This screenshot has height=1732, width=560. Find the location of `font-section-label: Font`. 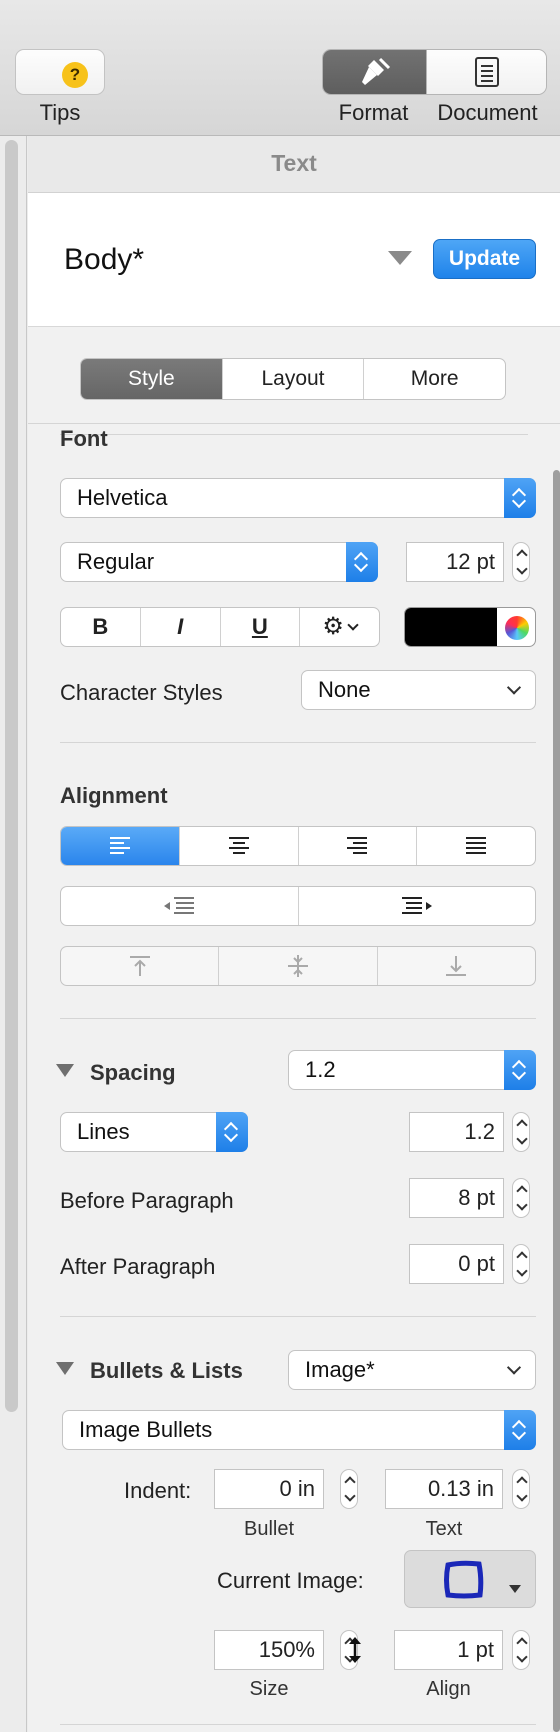

font-section-label: Font is located at coordinates (84, 438).